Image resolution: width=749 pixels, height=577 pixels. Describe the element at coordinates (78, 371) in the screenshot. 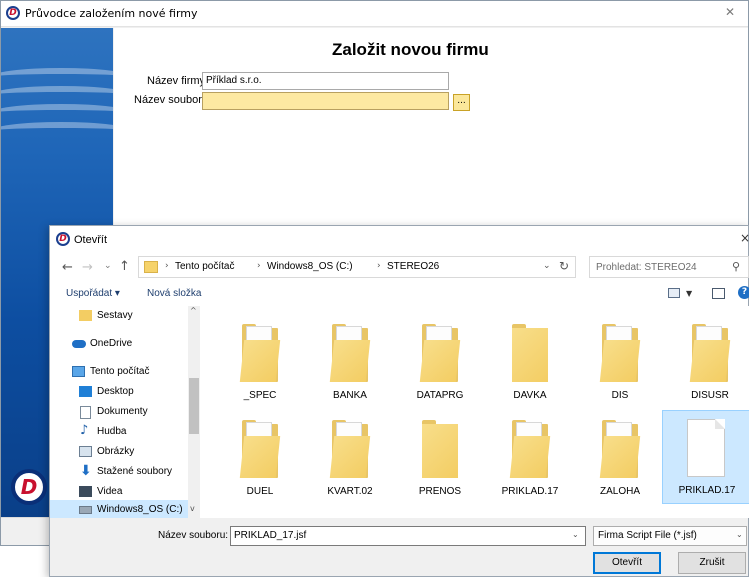

I see `computer-icon` at that location.